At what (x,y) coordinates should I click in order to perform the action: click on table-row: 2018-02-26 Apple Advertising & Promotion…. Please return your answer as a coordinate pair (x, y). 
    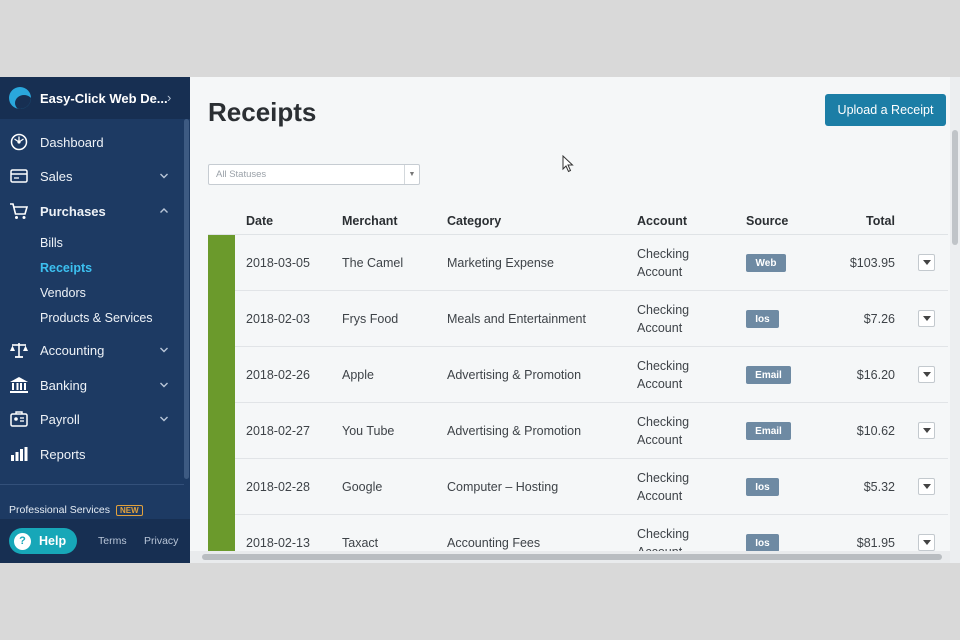
    Looking at the image, I should click on (578, 375).